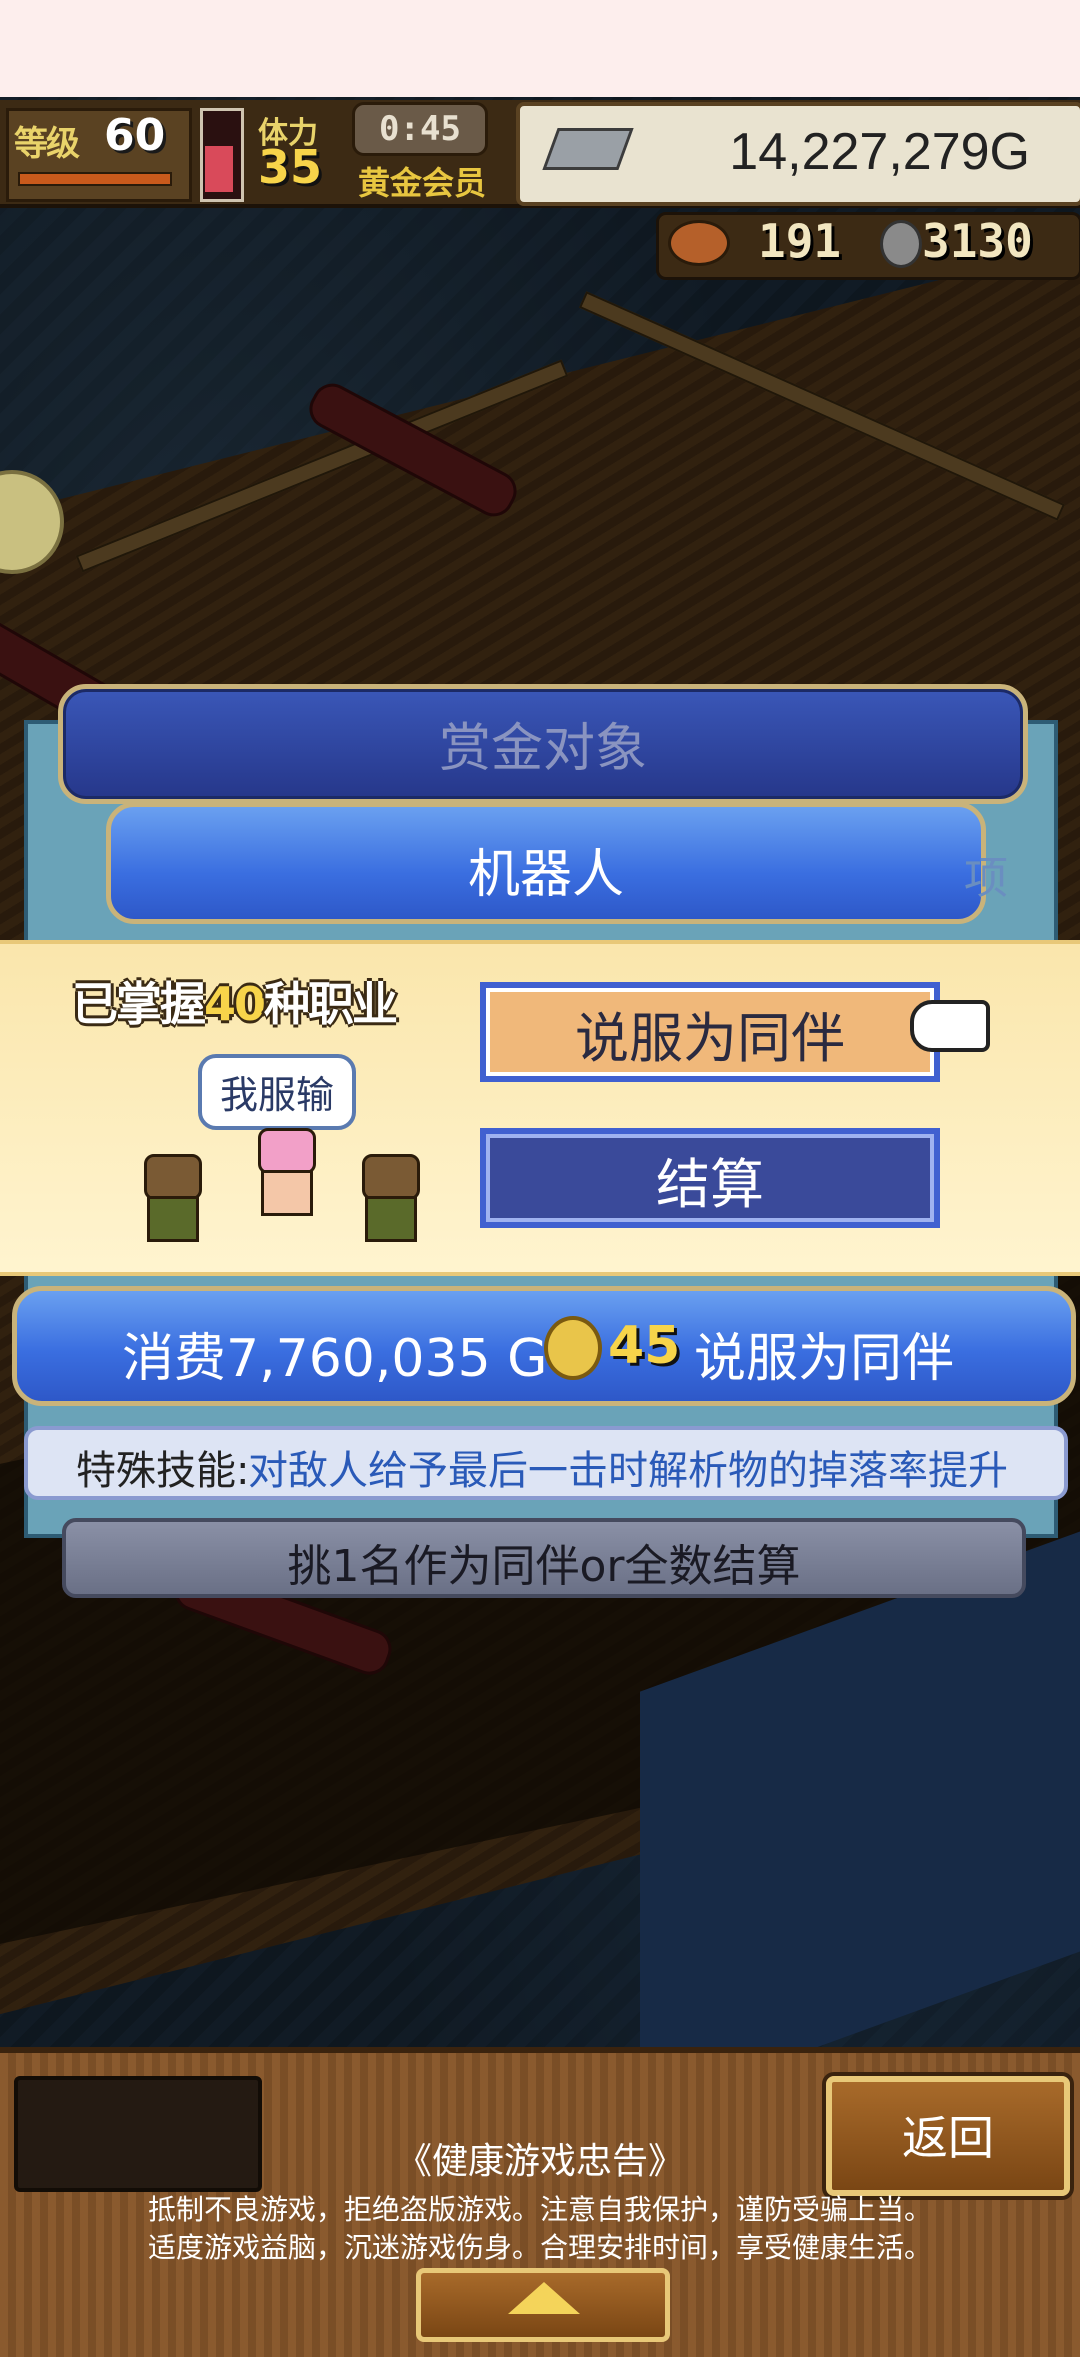 This screenshot has width=1080, height=2357. I want to click on robot-head, so click(287, 1151).